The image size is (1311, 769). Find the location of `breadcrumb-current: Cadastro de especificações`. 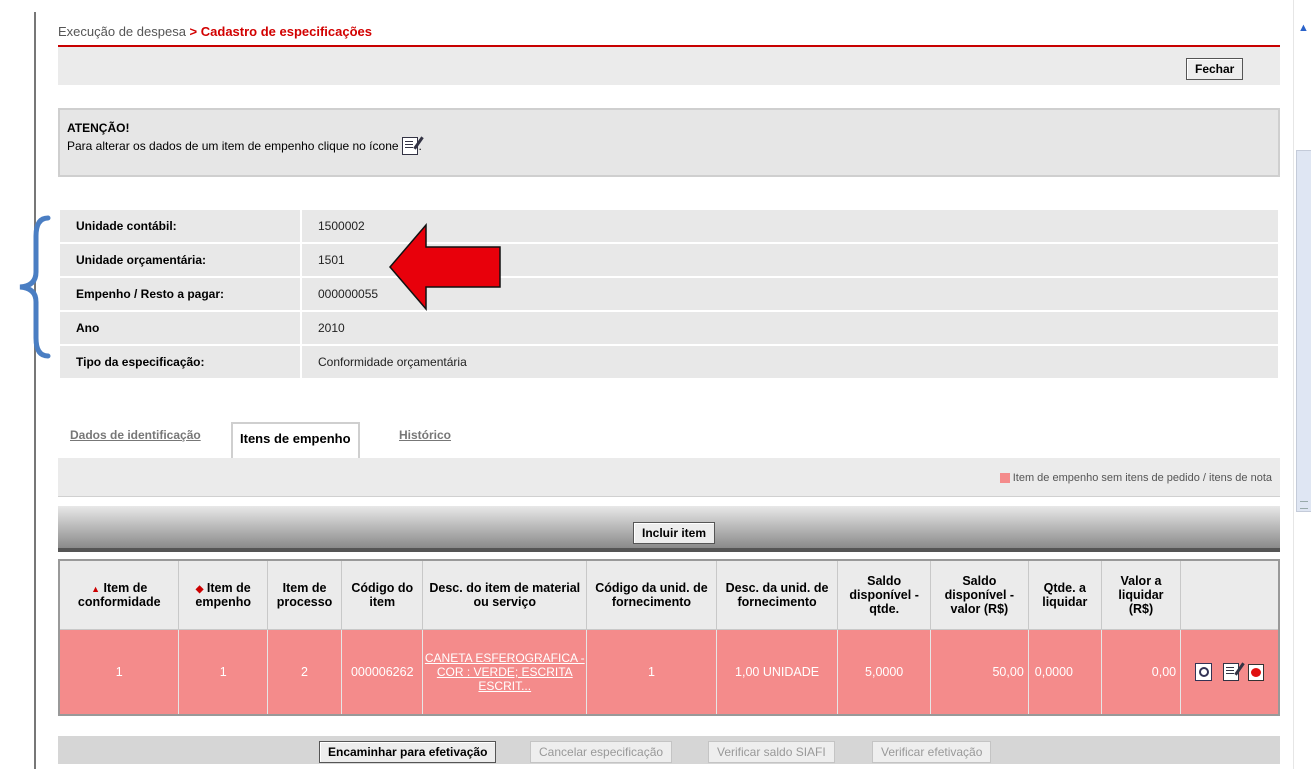

breadcrumb-current: Cadastro de especificações is located at coordinates (286, 31).